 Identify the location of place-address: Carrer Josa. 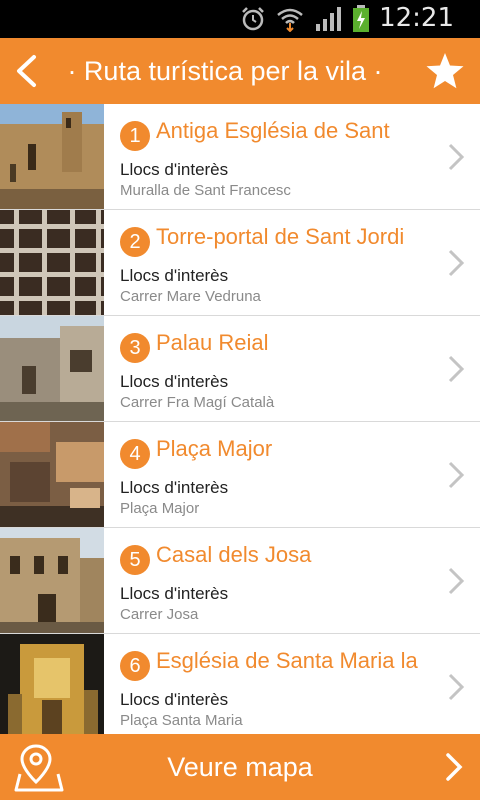
(159, 614).